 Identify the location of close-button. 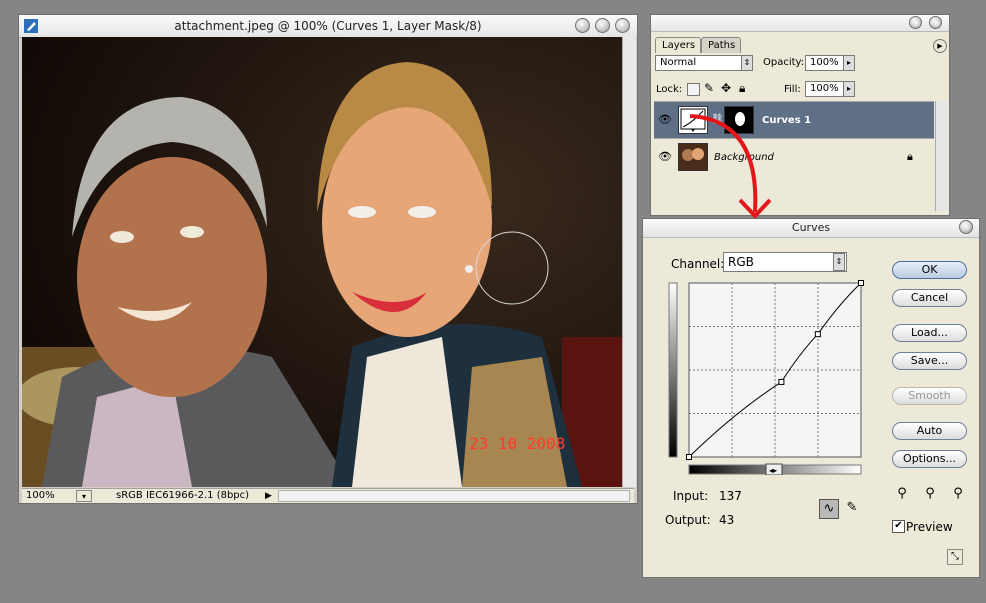
(622, 25).